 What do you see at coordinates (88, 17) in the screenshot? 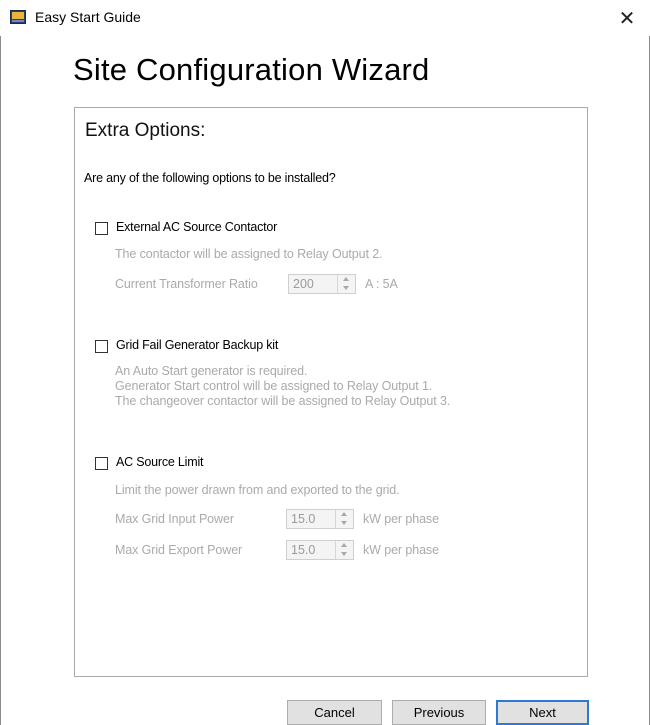
I see `window-title: Easy Start Guide` at bounding box center [88, 17].